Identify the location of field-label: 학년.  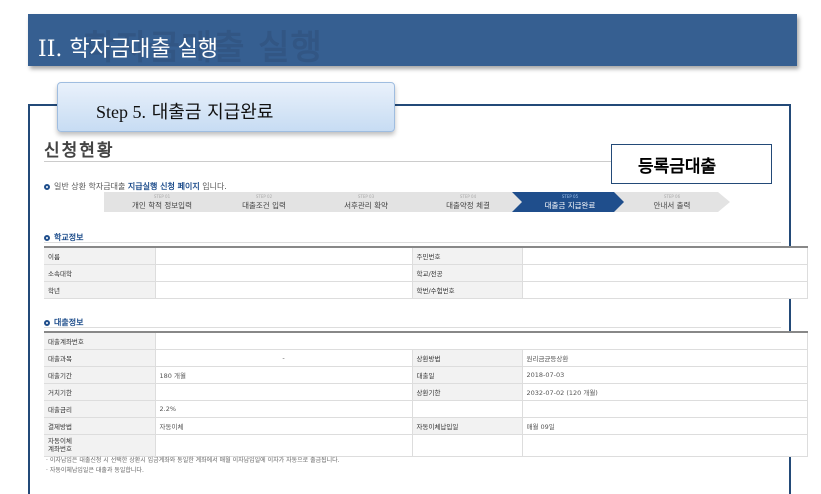
(100, 290).